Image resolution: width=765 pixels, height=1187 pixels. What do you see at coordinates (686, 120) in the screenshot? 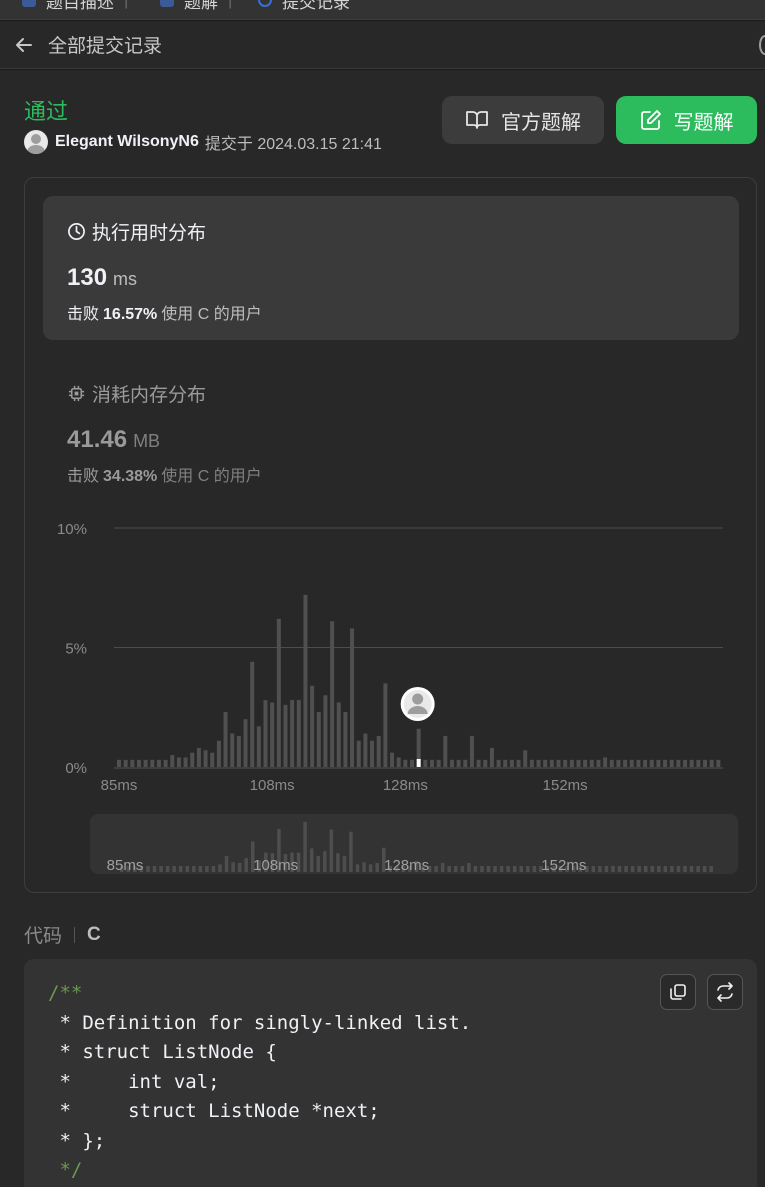
I see `write-solution-button: 写题解` at bounding box center [686, 120].